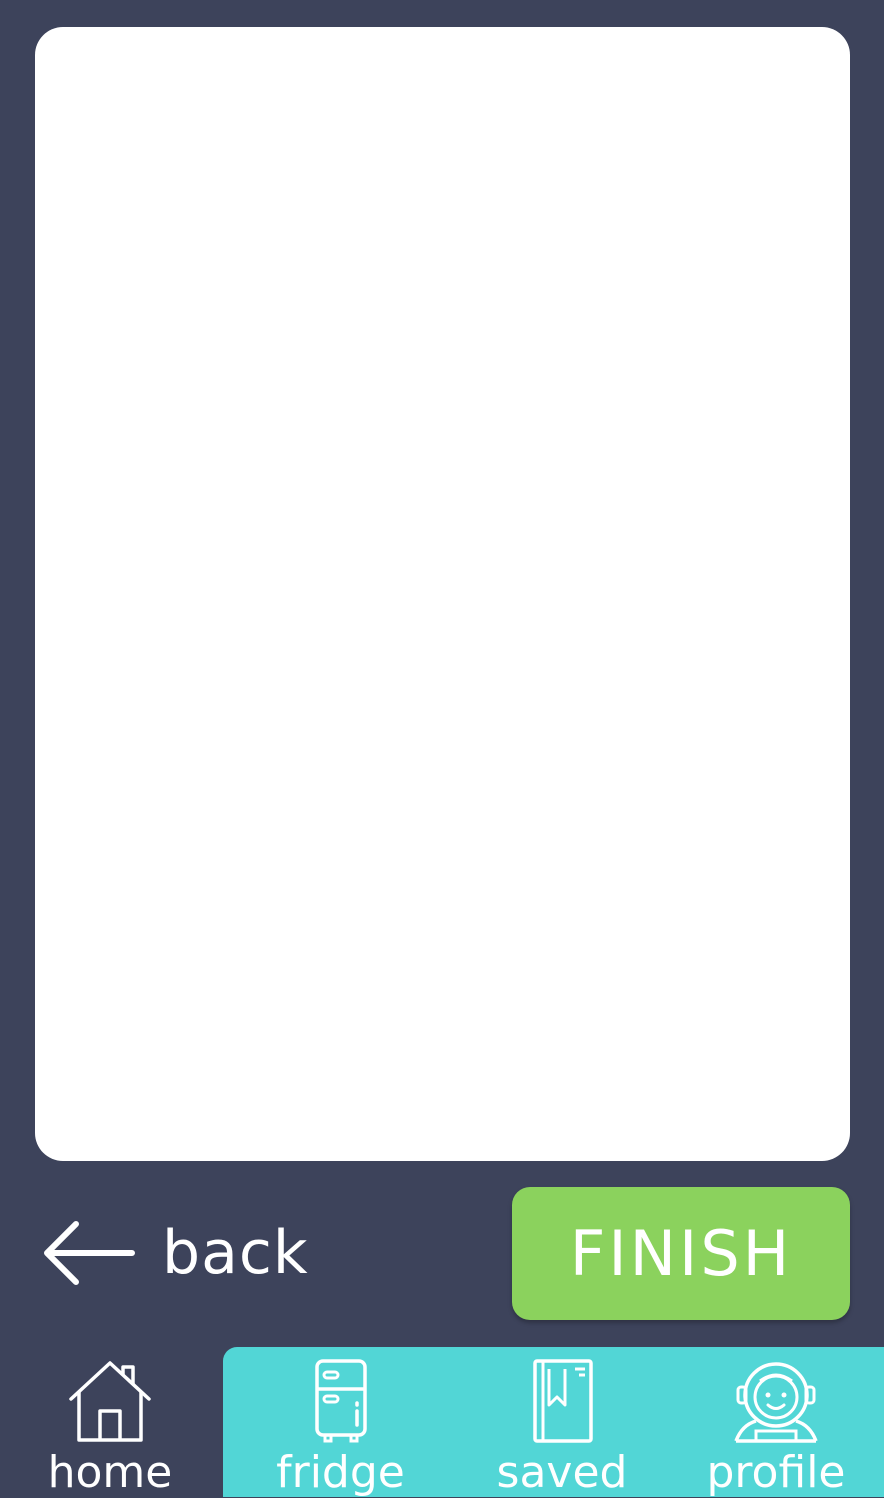 The height and width of the screenshot is (1498, 884). I want to click on nav-item-home: home, so click(110, 1422).